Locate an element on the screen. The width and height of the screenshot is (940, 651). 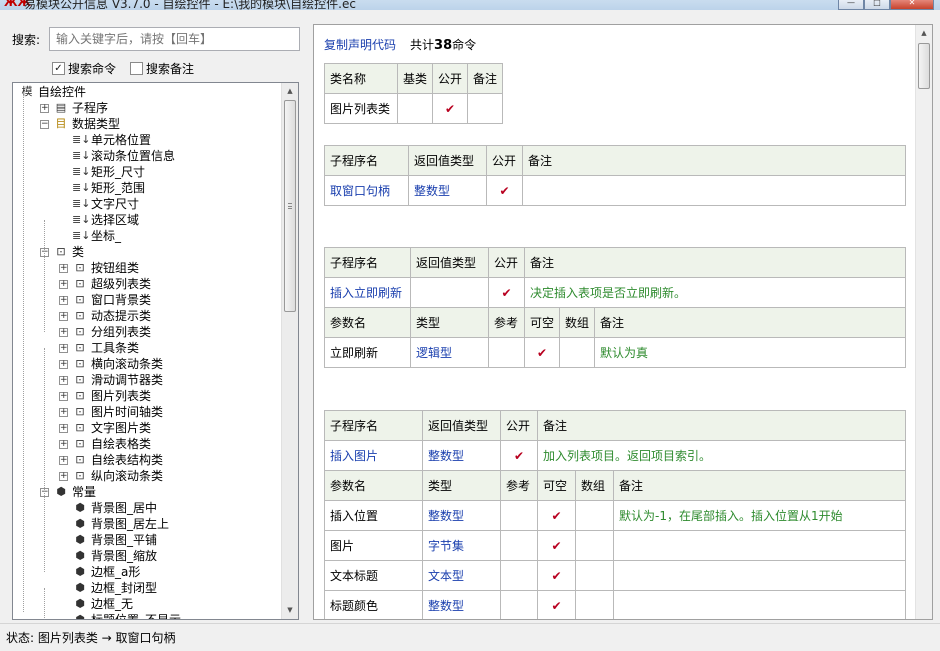
tree-node: + ⊡ 图片时间轴类 is located at coordinates (111, 412).